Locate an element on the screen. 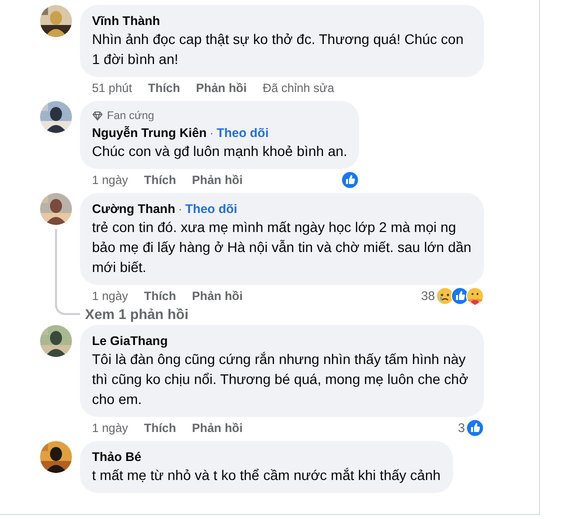 Image resolution: width=561 pixels, height=519 pixels. care-emoji-icon is located at coordinates (475, 296).